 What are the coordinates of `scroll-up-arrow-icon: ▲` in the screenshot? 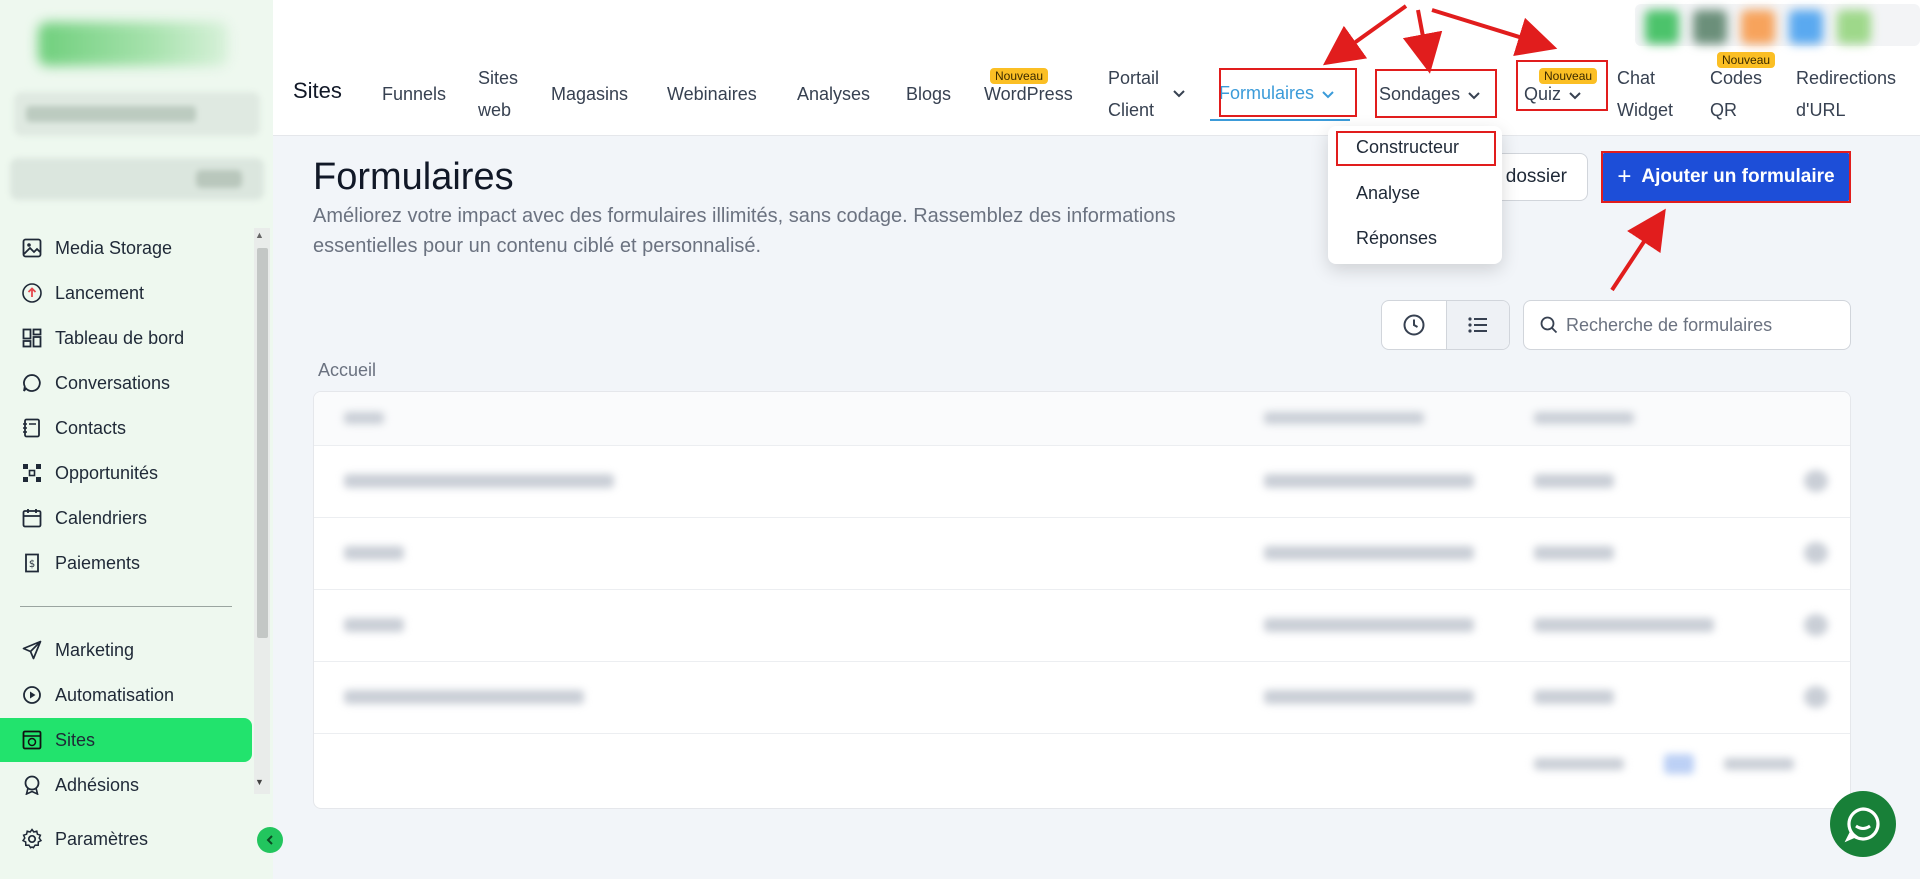 It's located at (259, 235).